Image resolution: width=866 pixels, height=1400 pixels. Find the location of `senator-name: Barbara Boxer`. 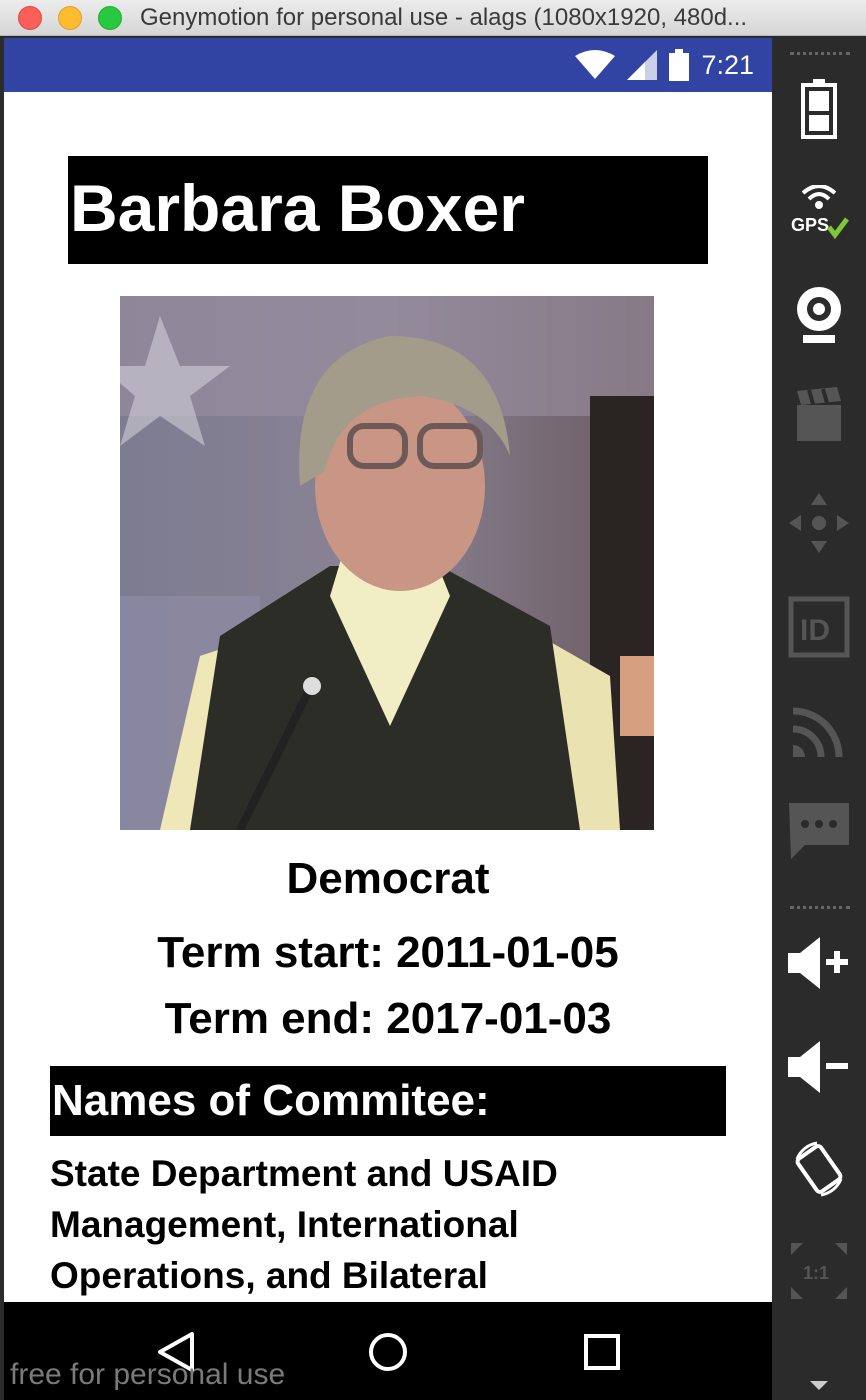

senator-name: Barbara Boxer is located at coordinates (388, 210).